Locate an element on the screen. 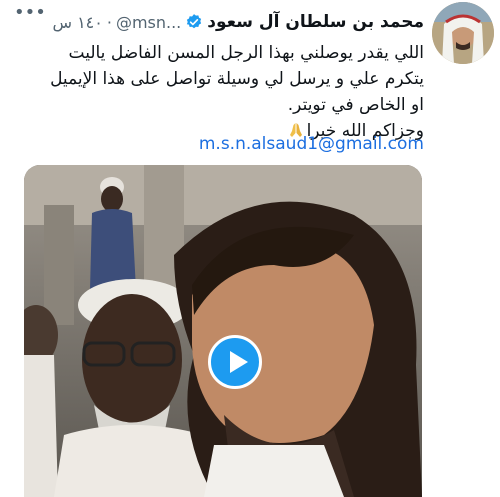 Image resolution: width=500 pixels, height=497 pixels. avatar is located at coordinates (463, 33).